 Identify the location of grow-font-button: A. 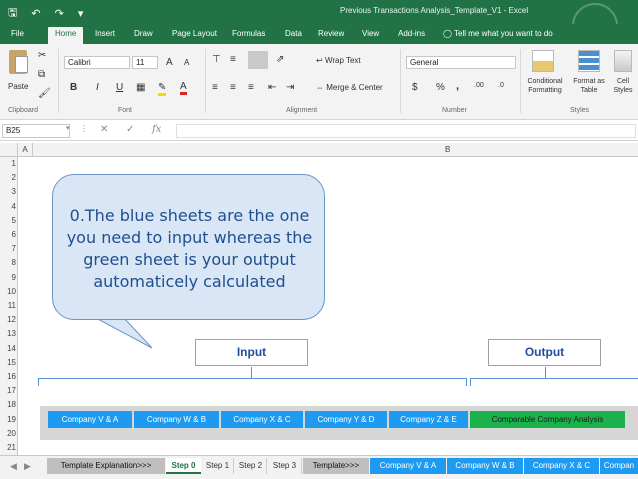
(169, 62).